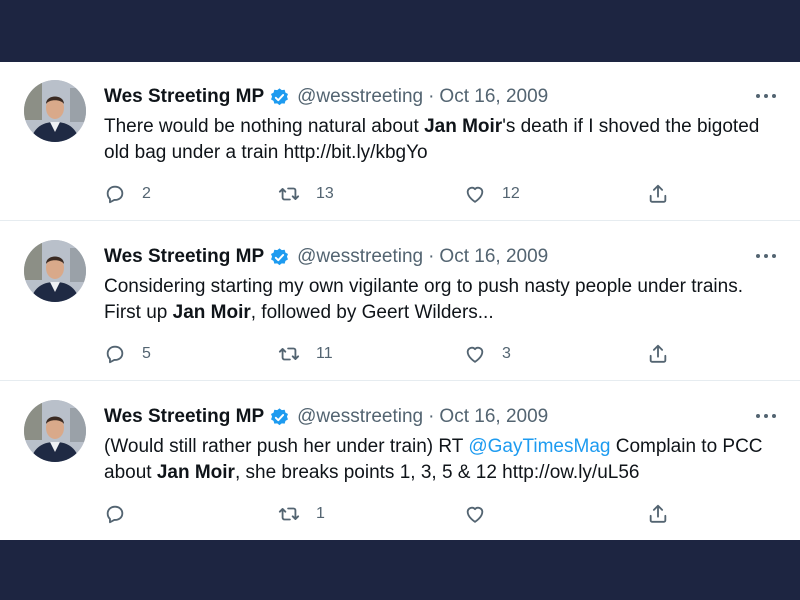  What do you see at coordinates (127, 354) in the screenshot?
I see `reply-button: 5` at bounding box center [127, 354].